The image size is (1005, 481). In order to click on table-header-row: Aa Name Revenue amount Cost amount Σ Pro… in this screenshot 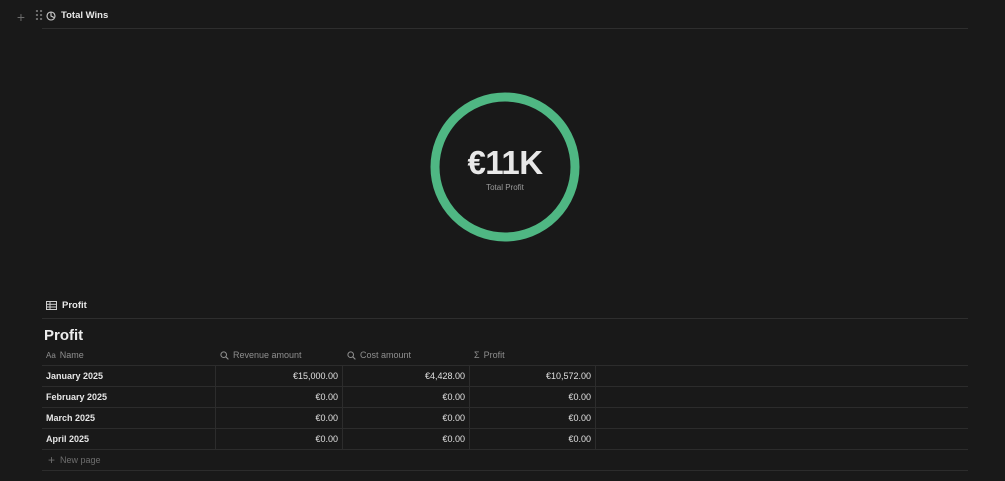, I will do `click(505, 355)`.